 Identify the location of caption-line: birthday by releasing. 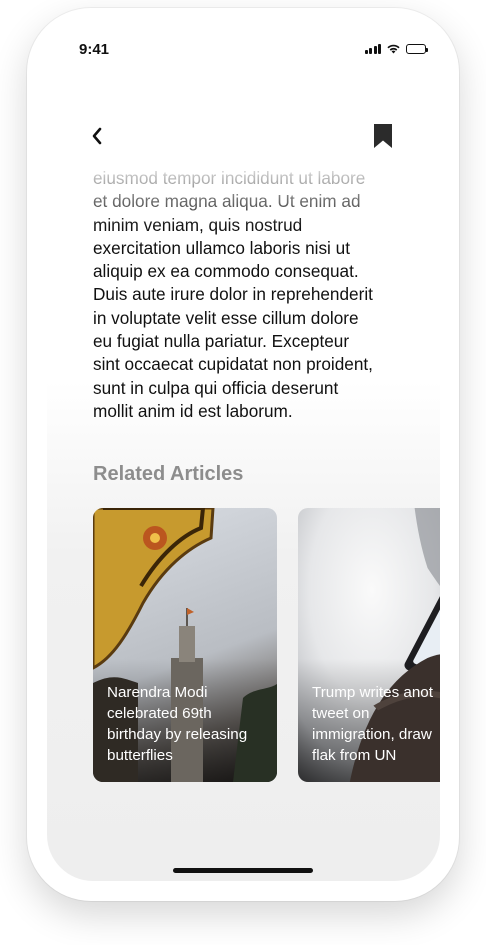
(177, 734).